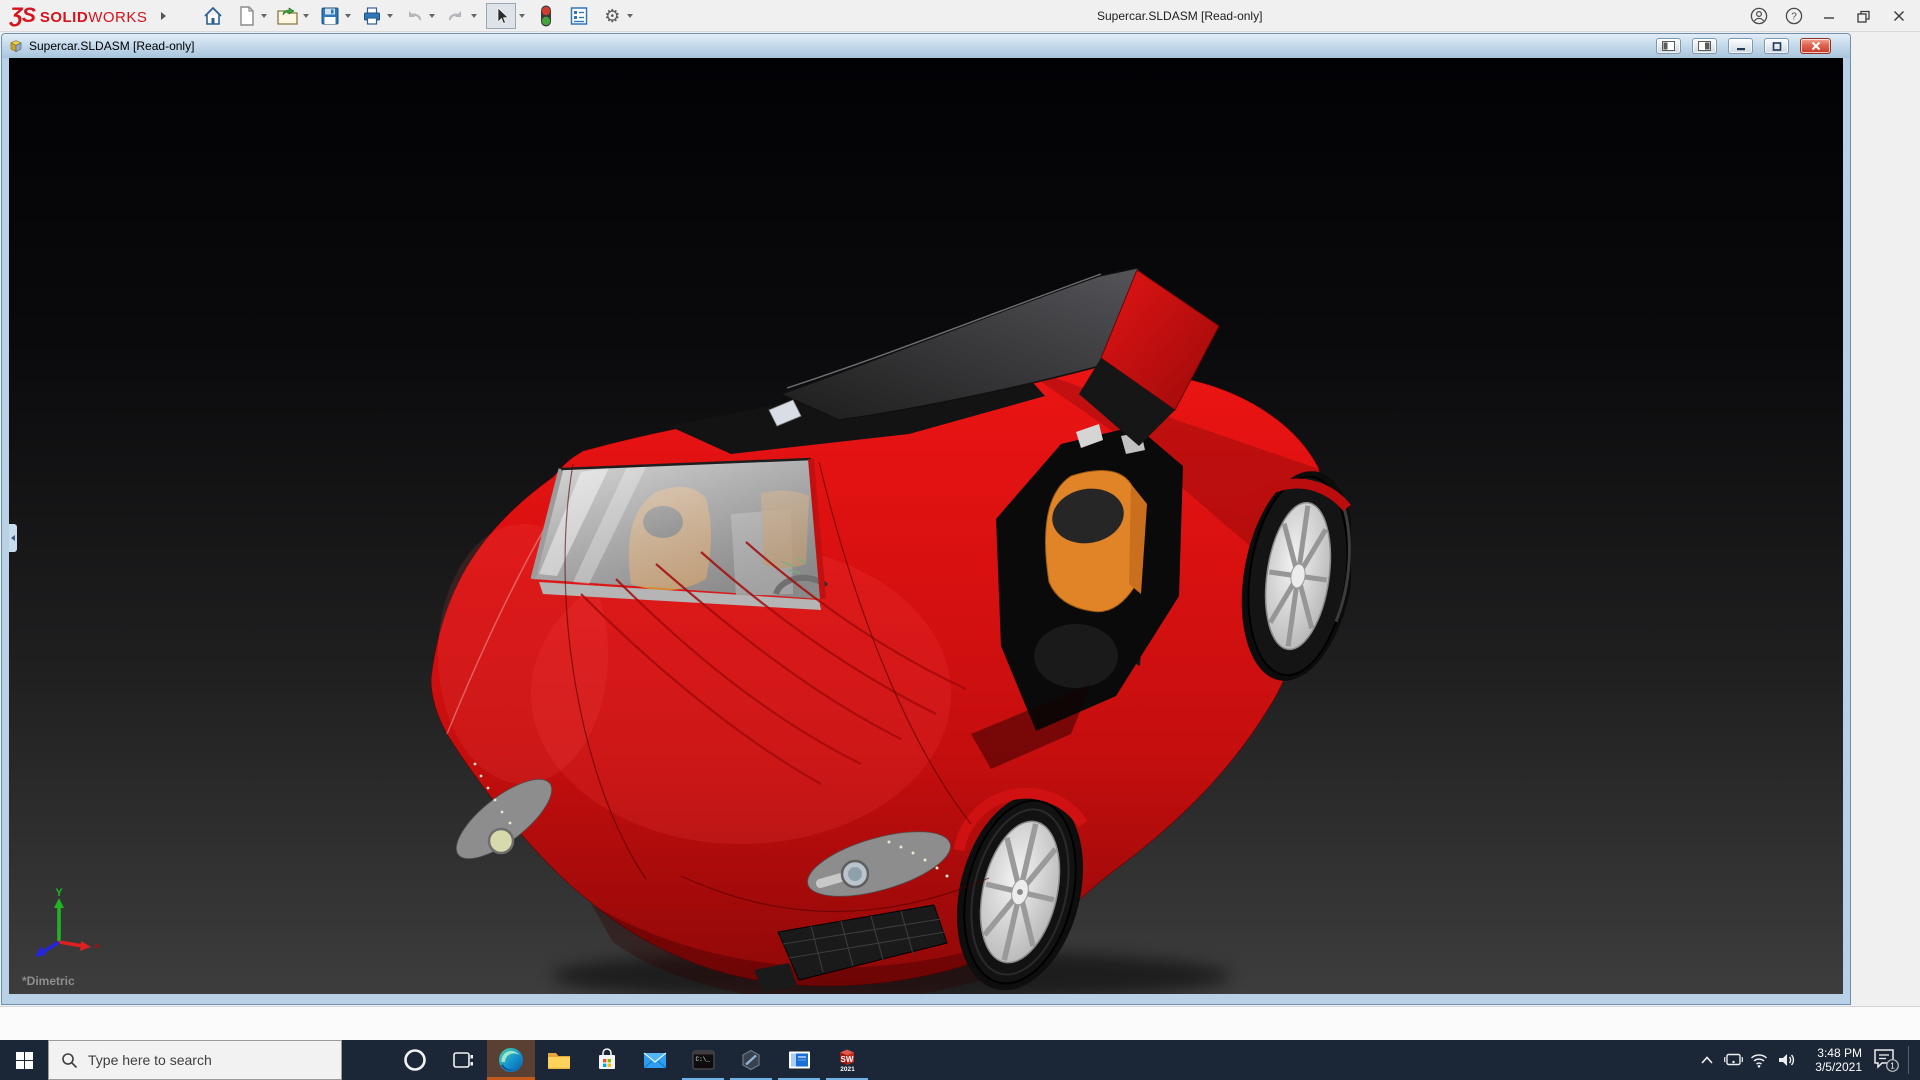 This screenshot has width=1920, height=1080. What do you see at coordinates (1863, 16) in the screenshot?
I see `restore-button` at bounding box center [1863, 16].